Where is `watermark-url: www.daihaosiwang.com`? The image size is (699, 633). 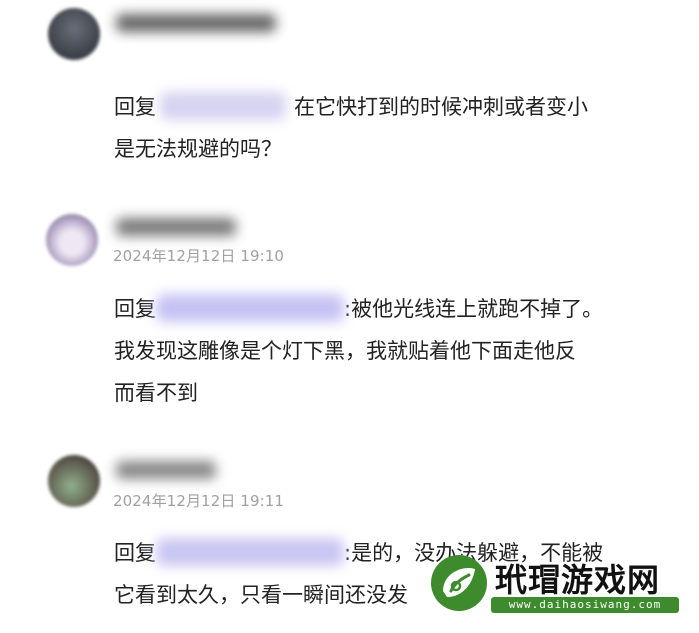 watermark-url: www.daihaosiwang.com is located at coordinates (585, 605).